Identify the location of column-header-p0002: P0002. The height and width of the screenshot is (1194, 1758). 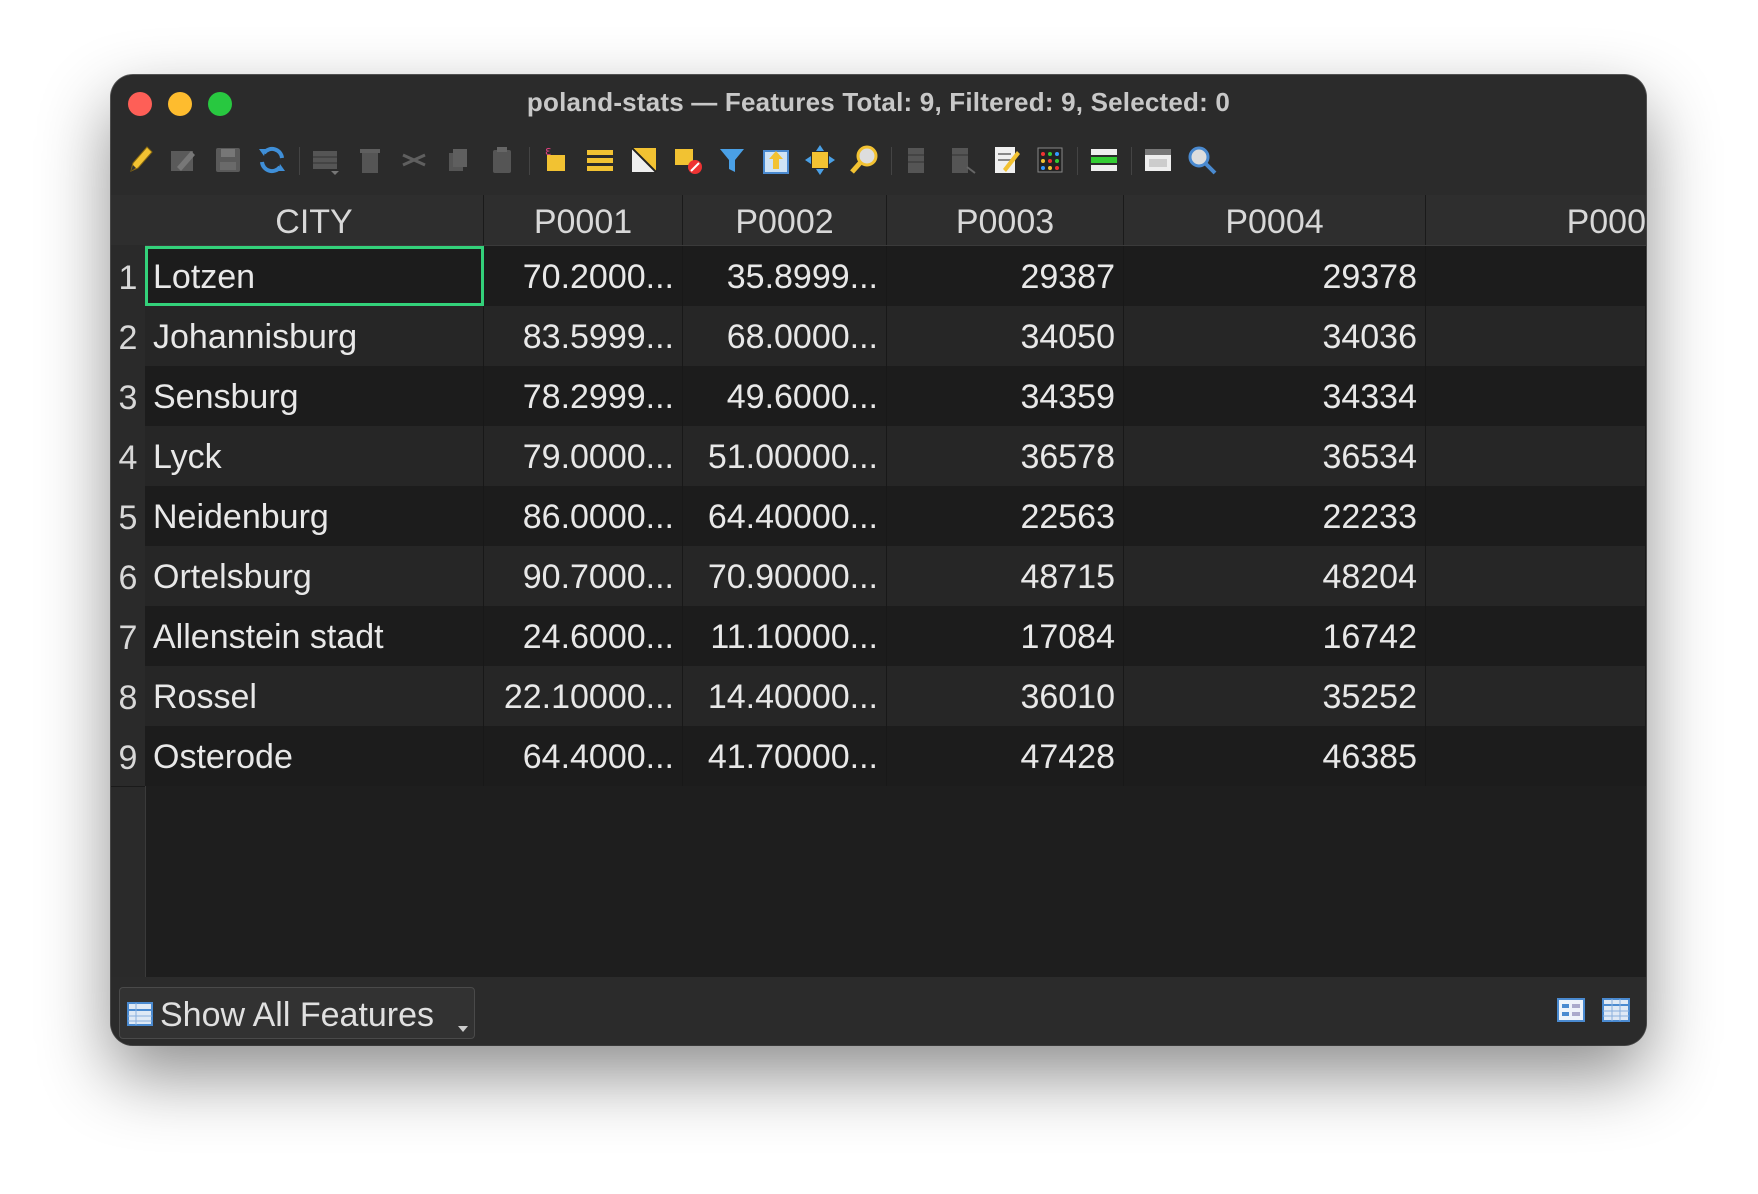
(785, 220).